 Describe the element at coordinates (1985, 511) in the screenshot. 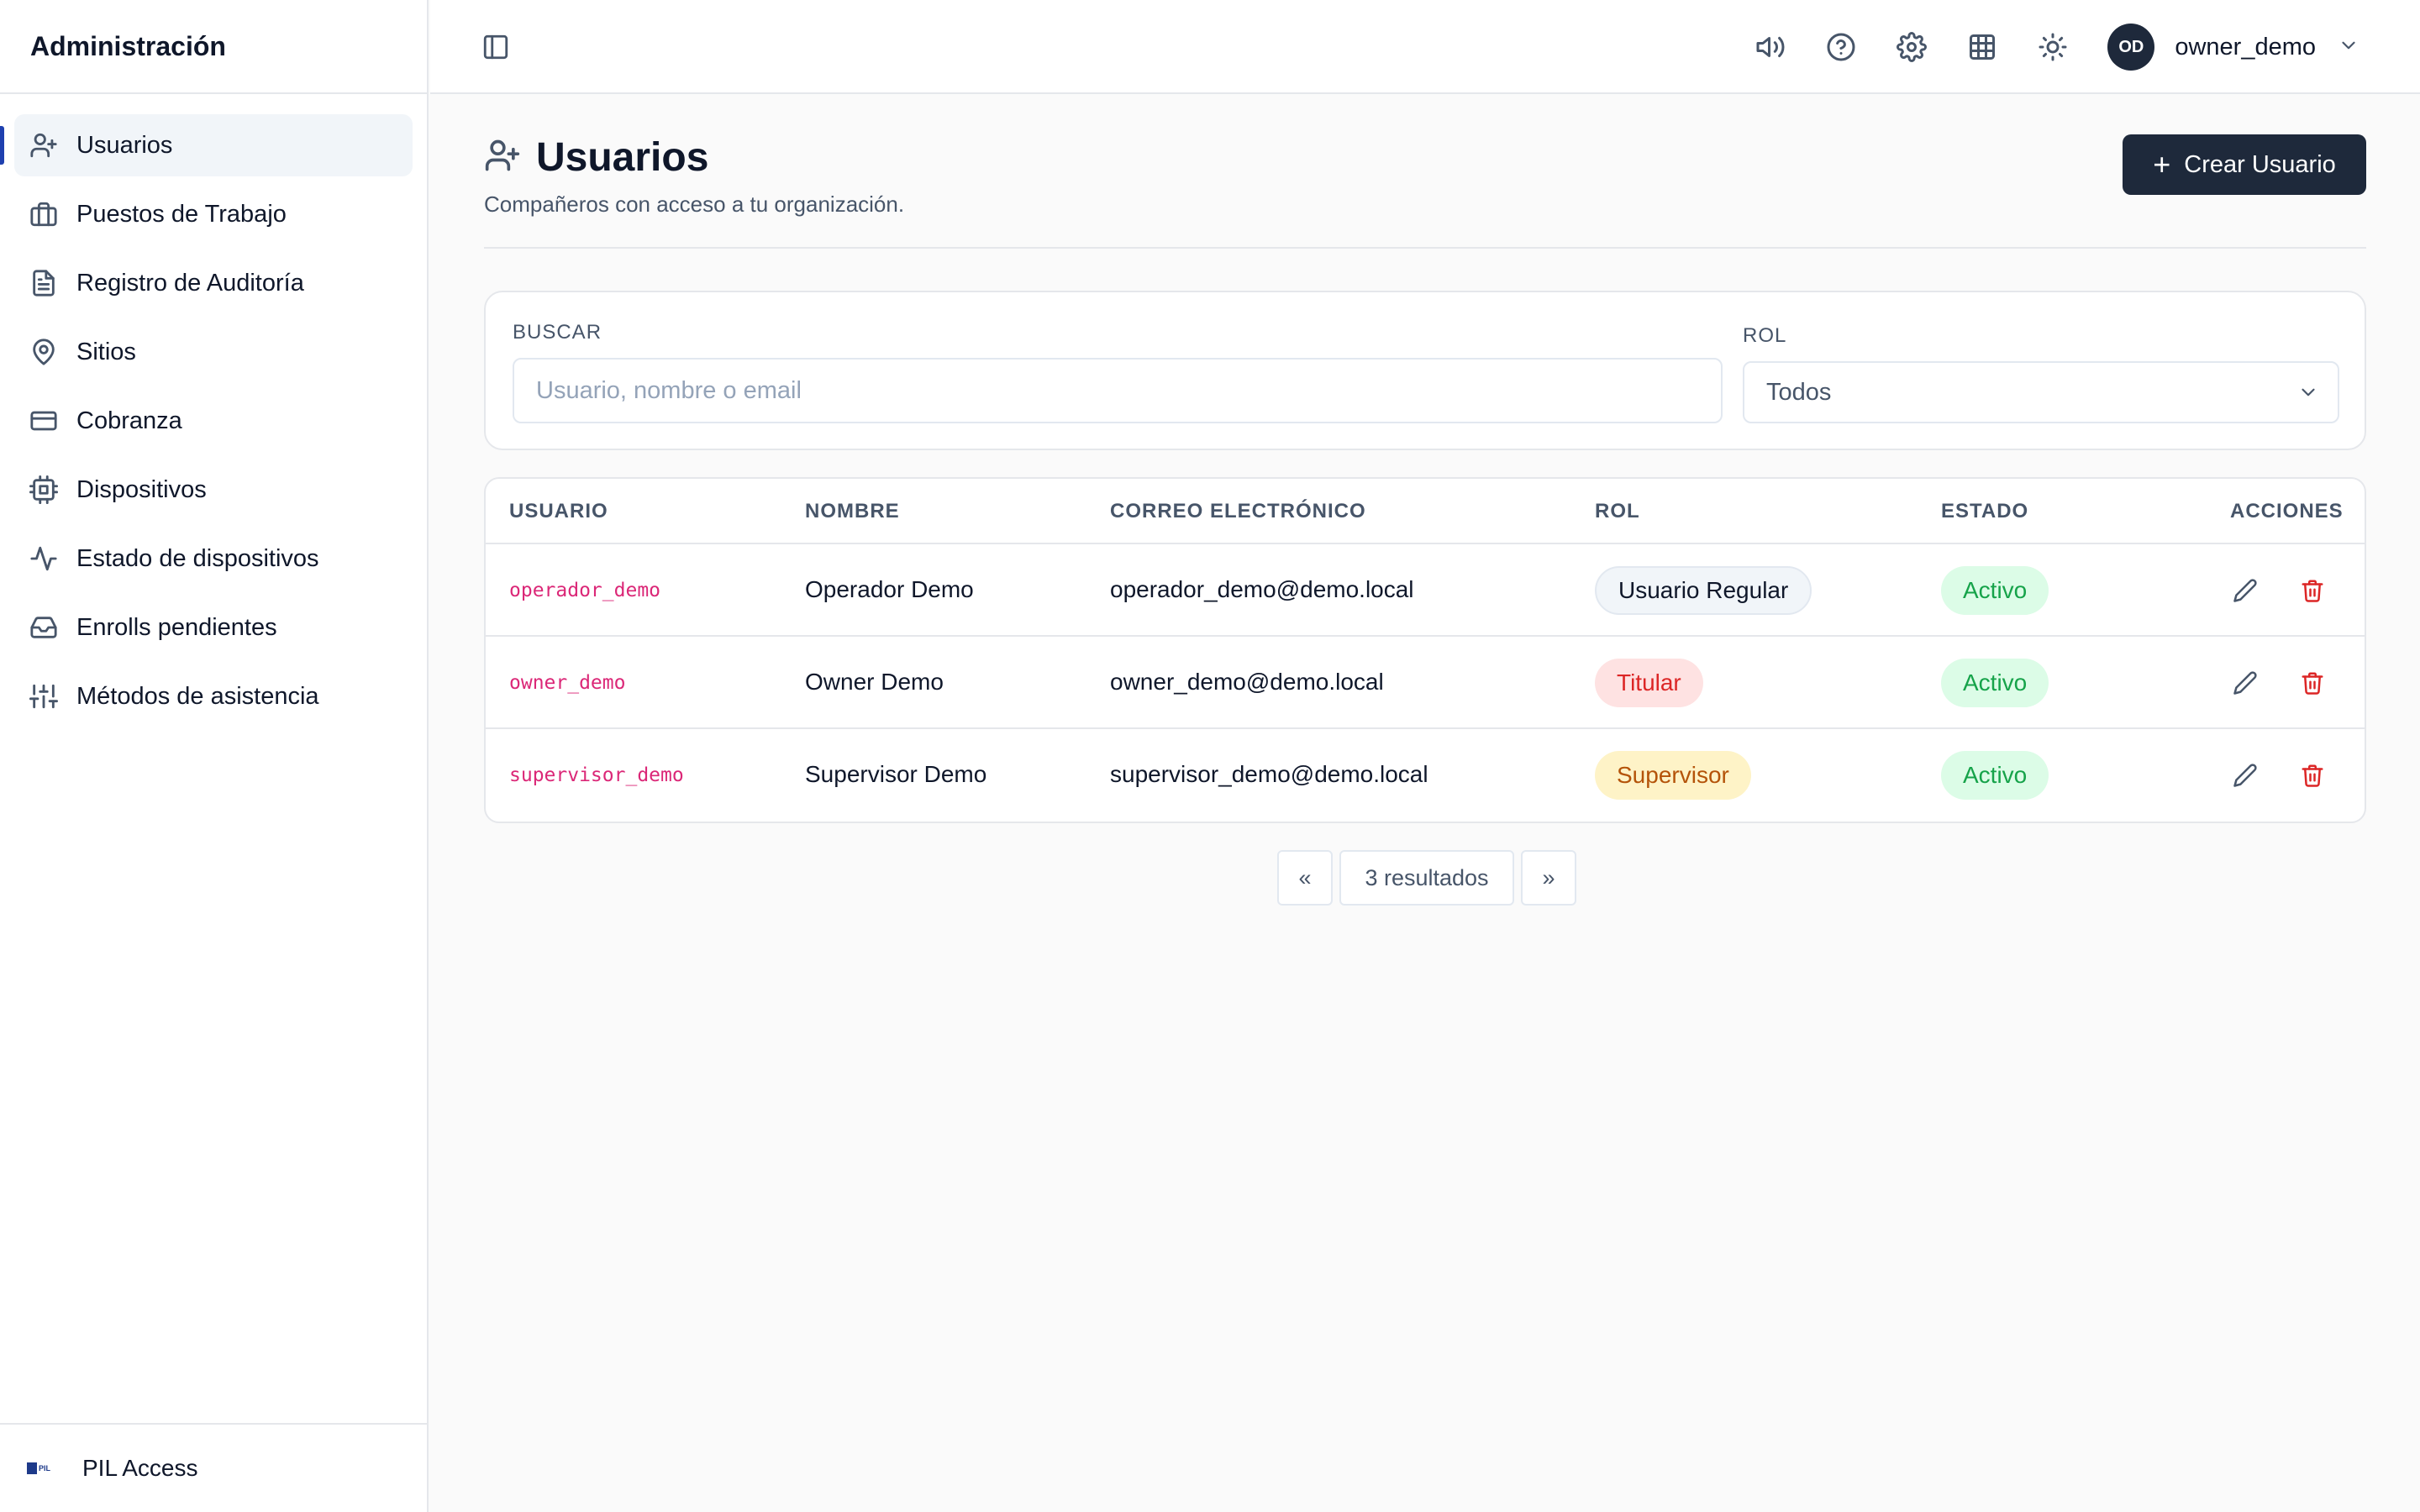

I see `column-header-status: ESTADO` at that location.